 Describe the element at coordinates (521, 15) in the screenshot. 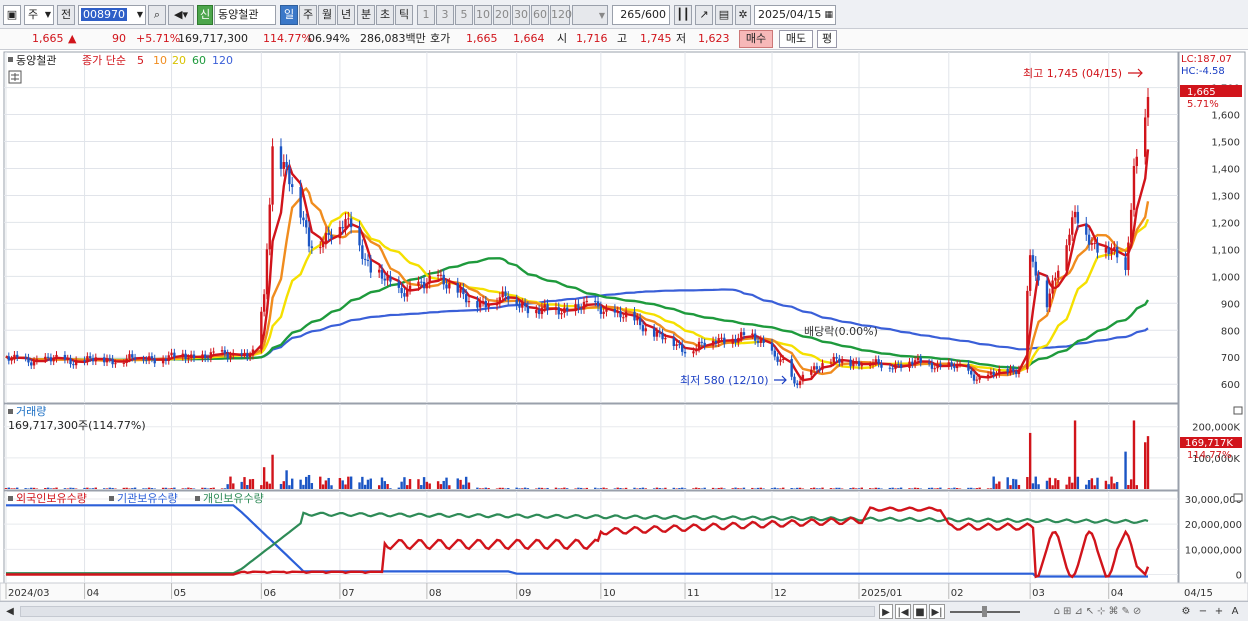

I see `interval-30: 30` at that location.